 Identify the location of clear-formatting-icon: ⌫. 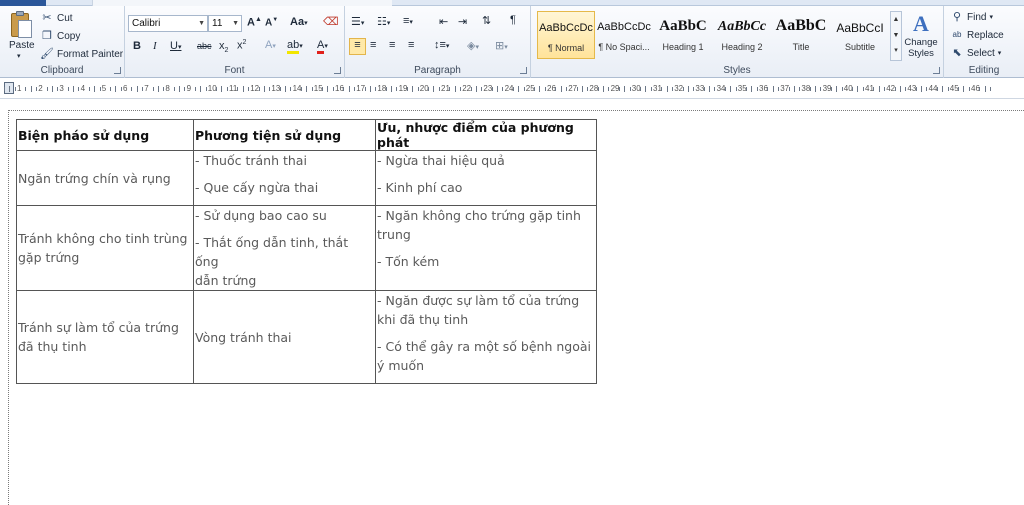
(331, 21).